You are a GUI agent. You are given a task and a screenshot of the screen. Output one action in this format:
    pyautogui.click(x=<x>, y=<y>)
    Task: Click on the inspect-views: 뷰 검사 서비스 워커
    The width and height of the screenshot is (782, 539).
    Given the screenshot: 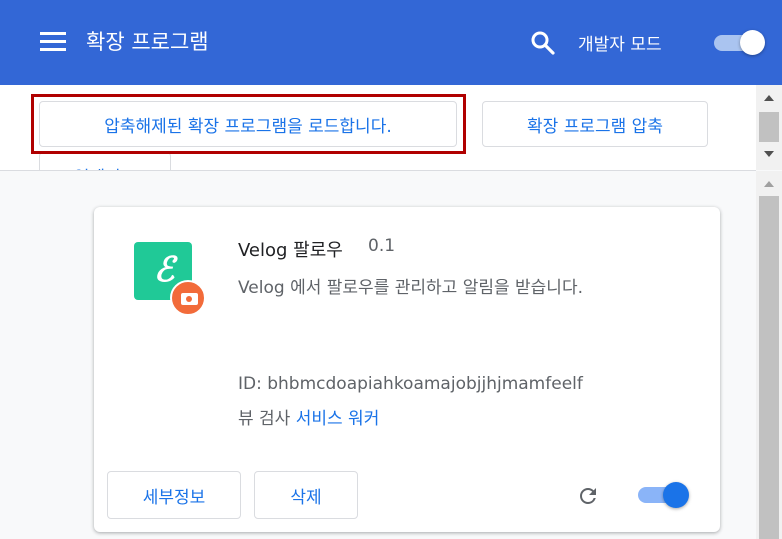 What is the action you would take?
    pyautogui.click(x=308, y=416)
    